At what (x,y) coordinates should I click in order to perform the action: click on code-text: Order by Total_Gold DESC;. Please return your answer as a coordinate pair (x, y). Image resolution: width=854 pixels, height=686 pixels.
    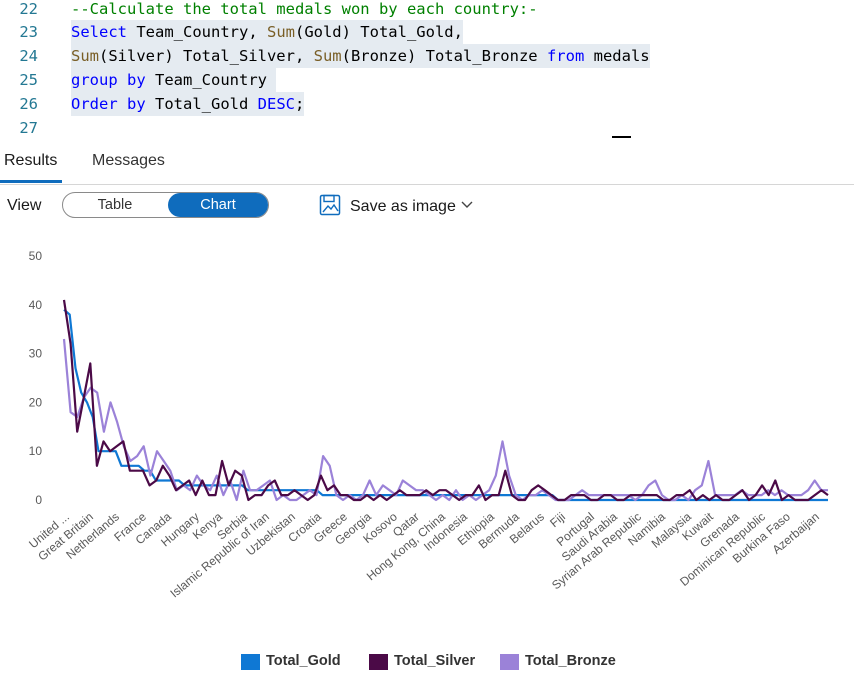
    Looking at the image, I should click on (188, 104).